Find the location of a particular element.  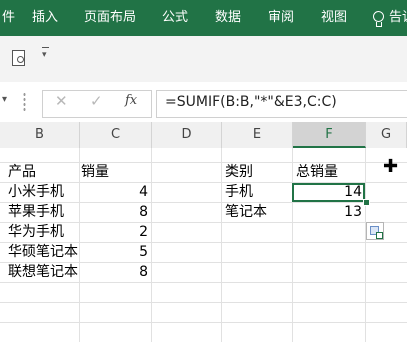

column-headers: B C D E F G is located at coordinates (203, 135).